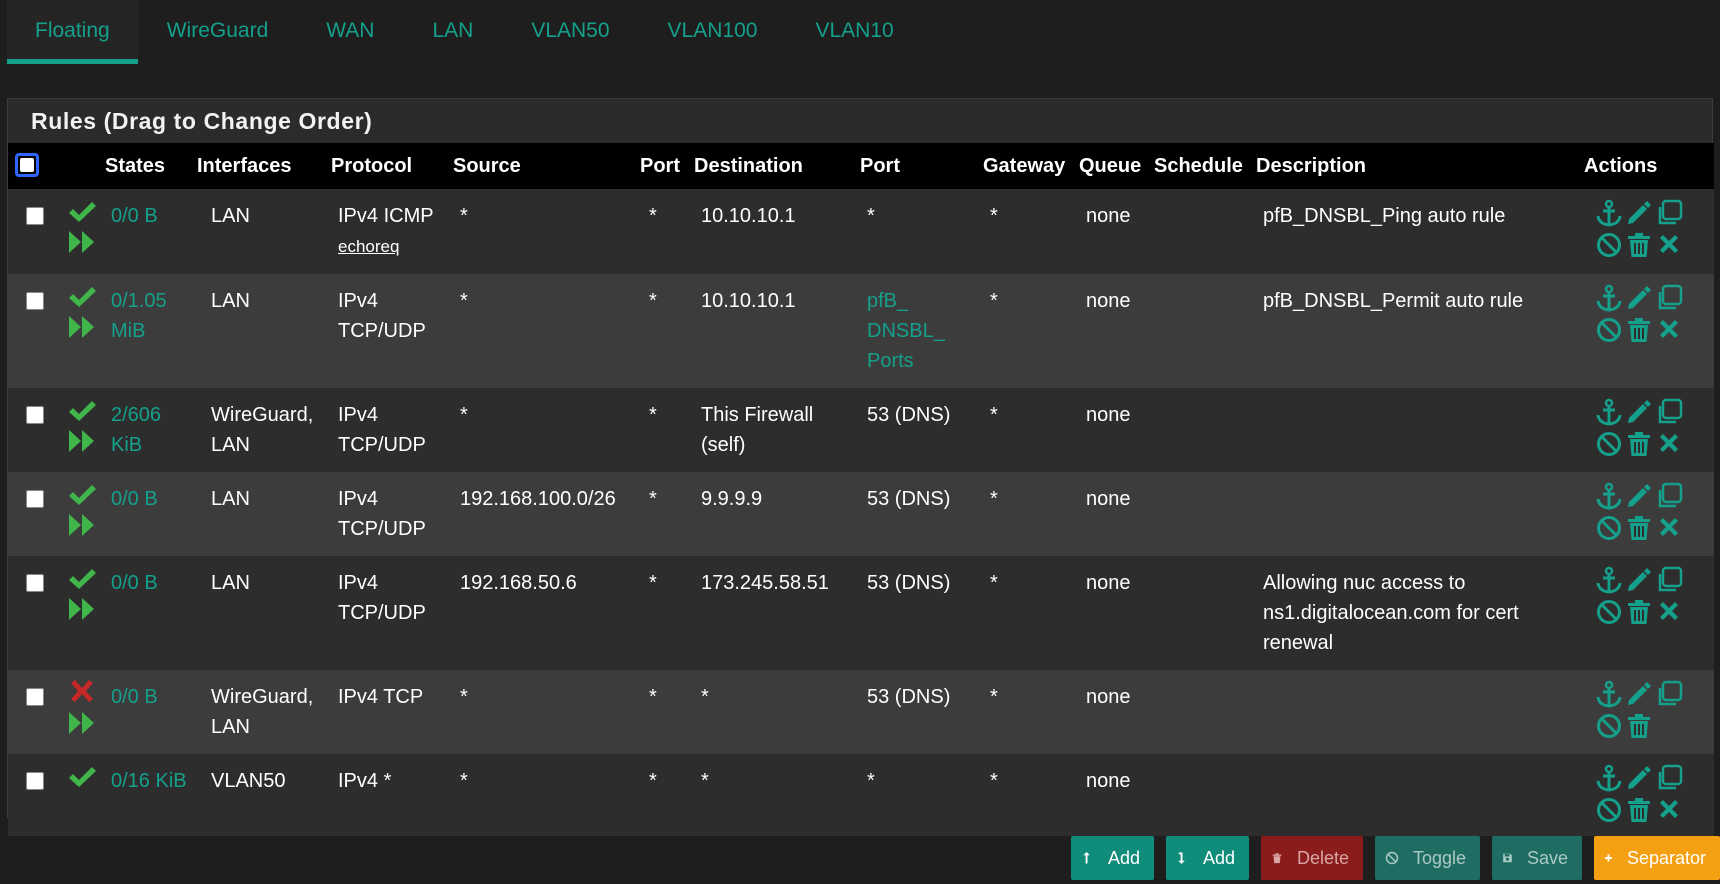 This screenshot has width=1720, height=884. Describe the element at coordinates (1657, 858) in the screenshot. I see `add-separator-button: Separator` at that location.